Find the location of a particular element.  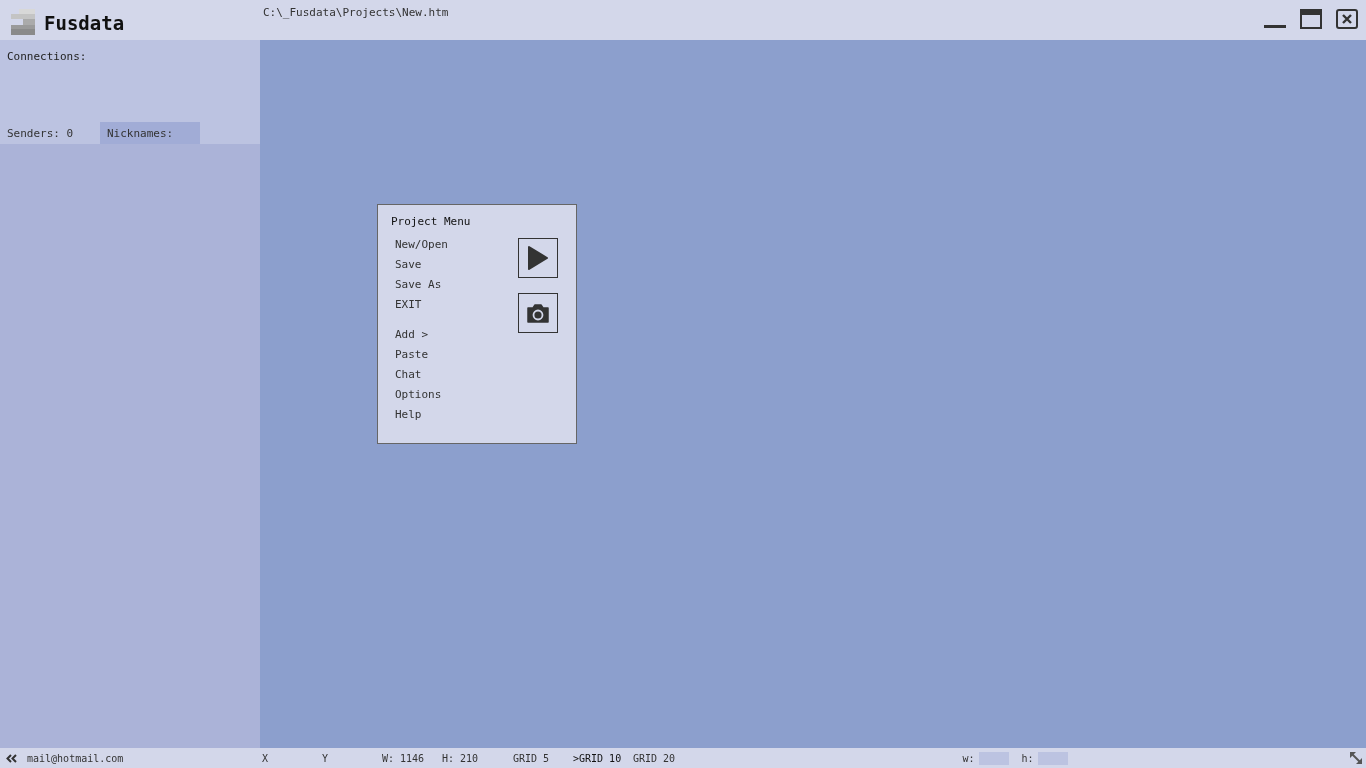

menu-item: Options is located at coordinates (456, 395).